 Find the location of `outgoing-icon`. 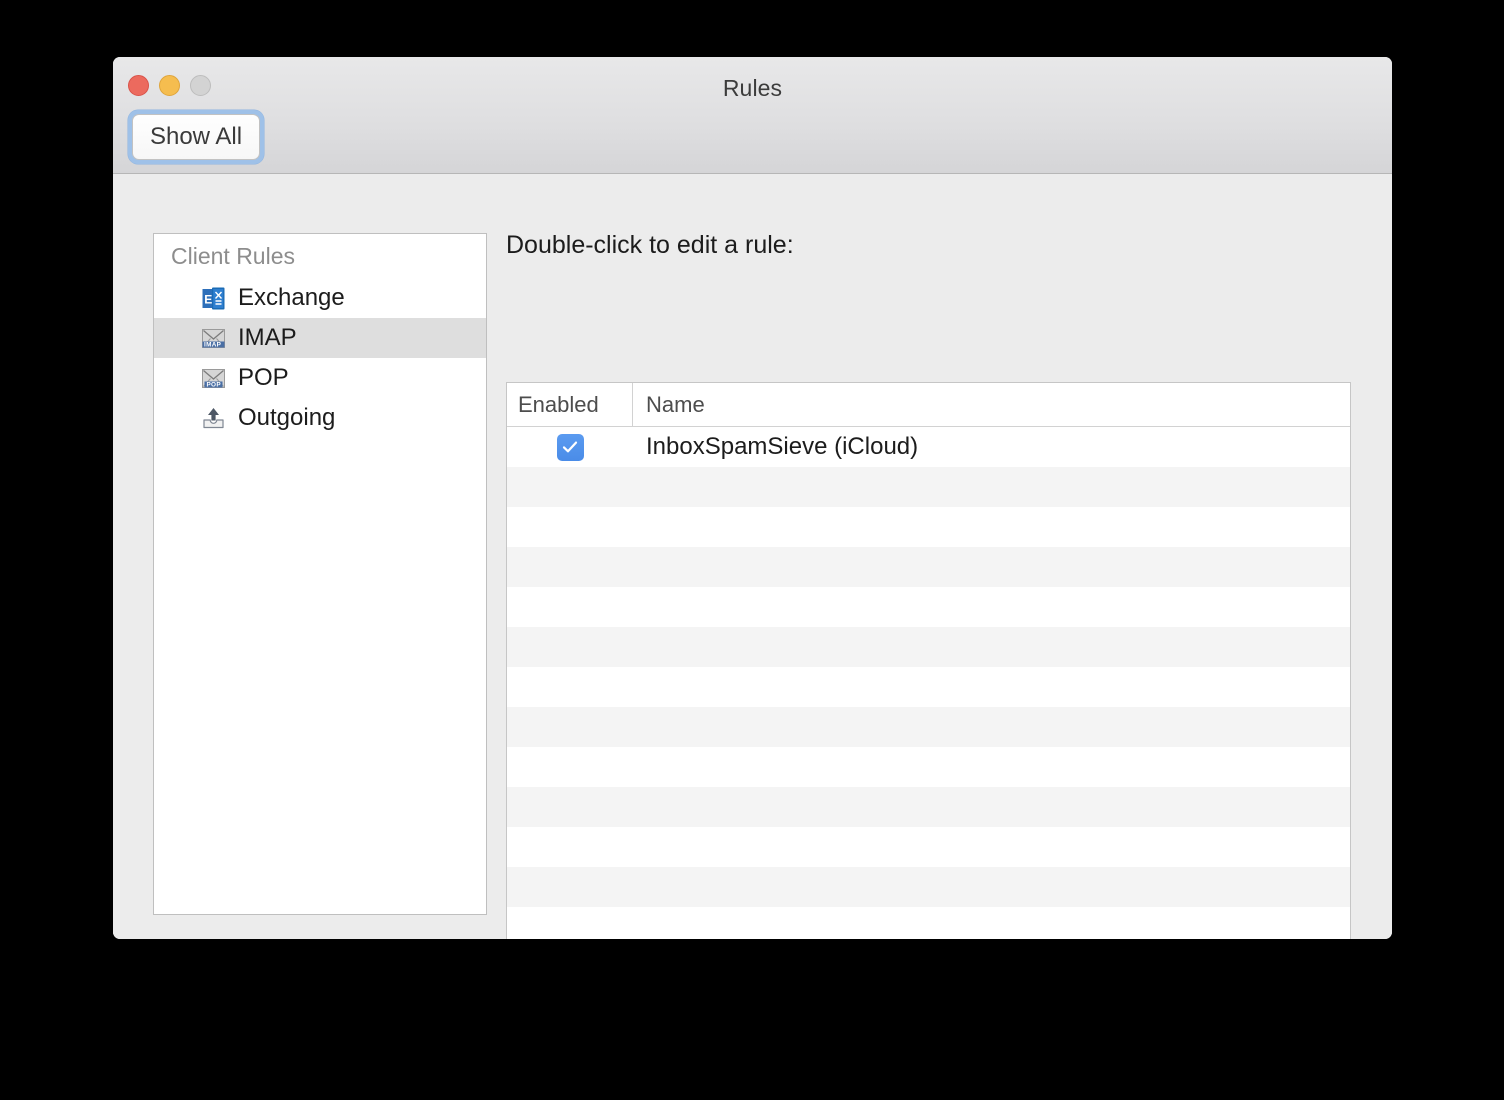

outgoing-icon is located at coordinates (213, 418).